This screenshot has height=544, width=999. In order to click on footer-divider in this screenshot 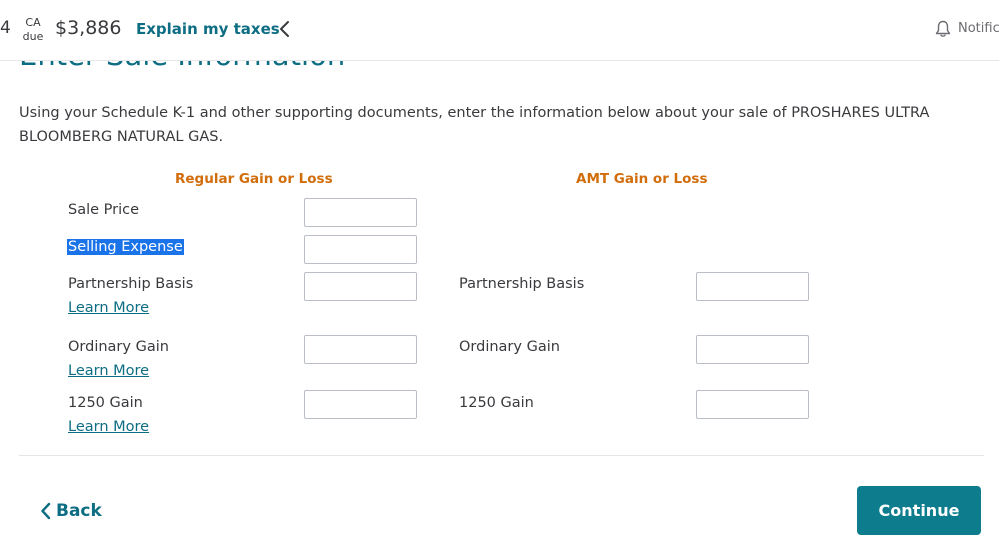, I will do `click(501, 455)`.